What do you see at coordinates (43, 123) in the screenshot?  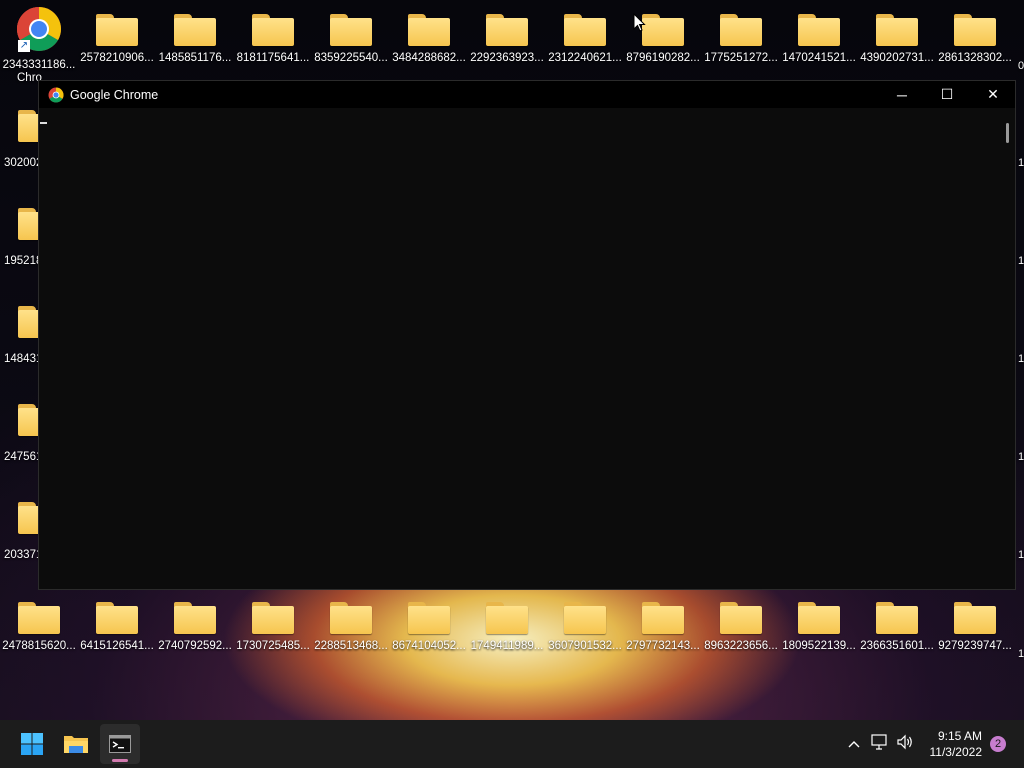 I see `text-cursor` at bounding box center [43, 123].